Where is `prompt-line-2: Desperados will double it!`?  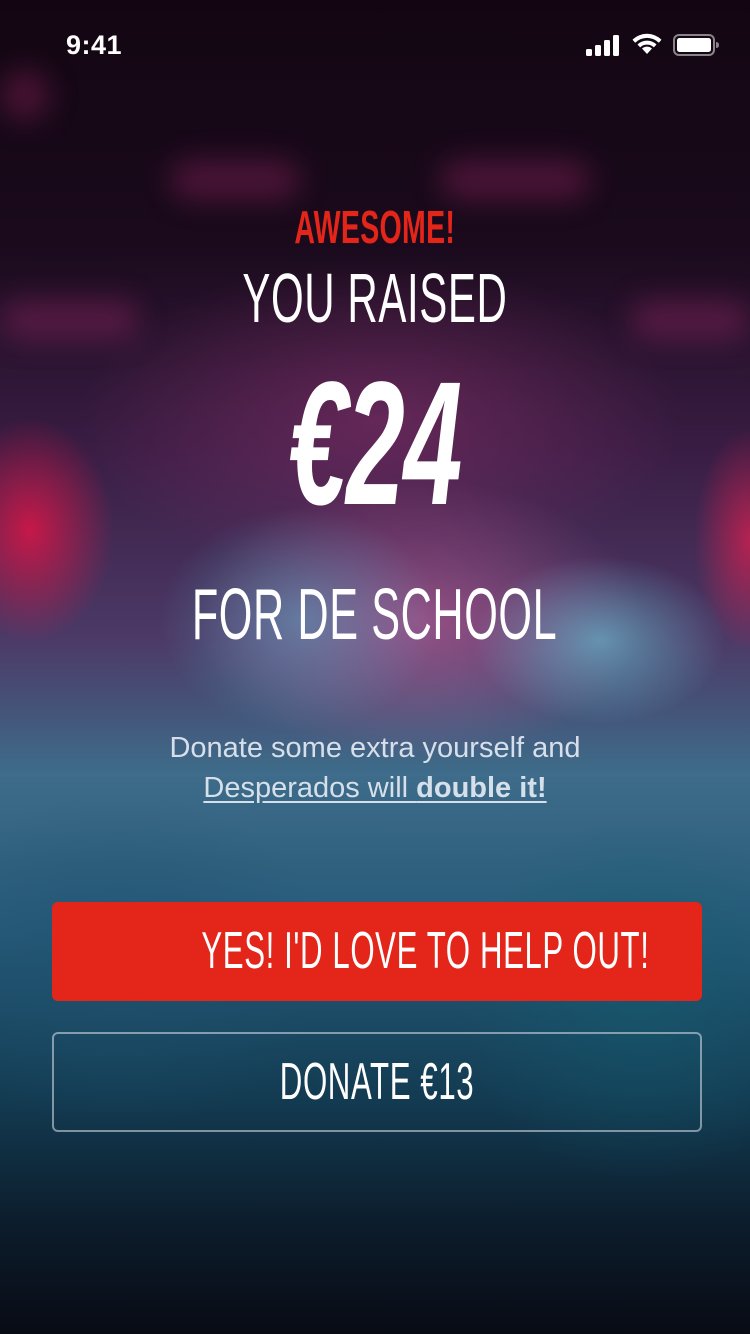 prompt-line-2: Desperados will double it! is located at coordinates (375, 788).